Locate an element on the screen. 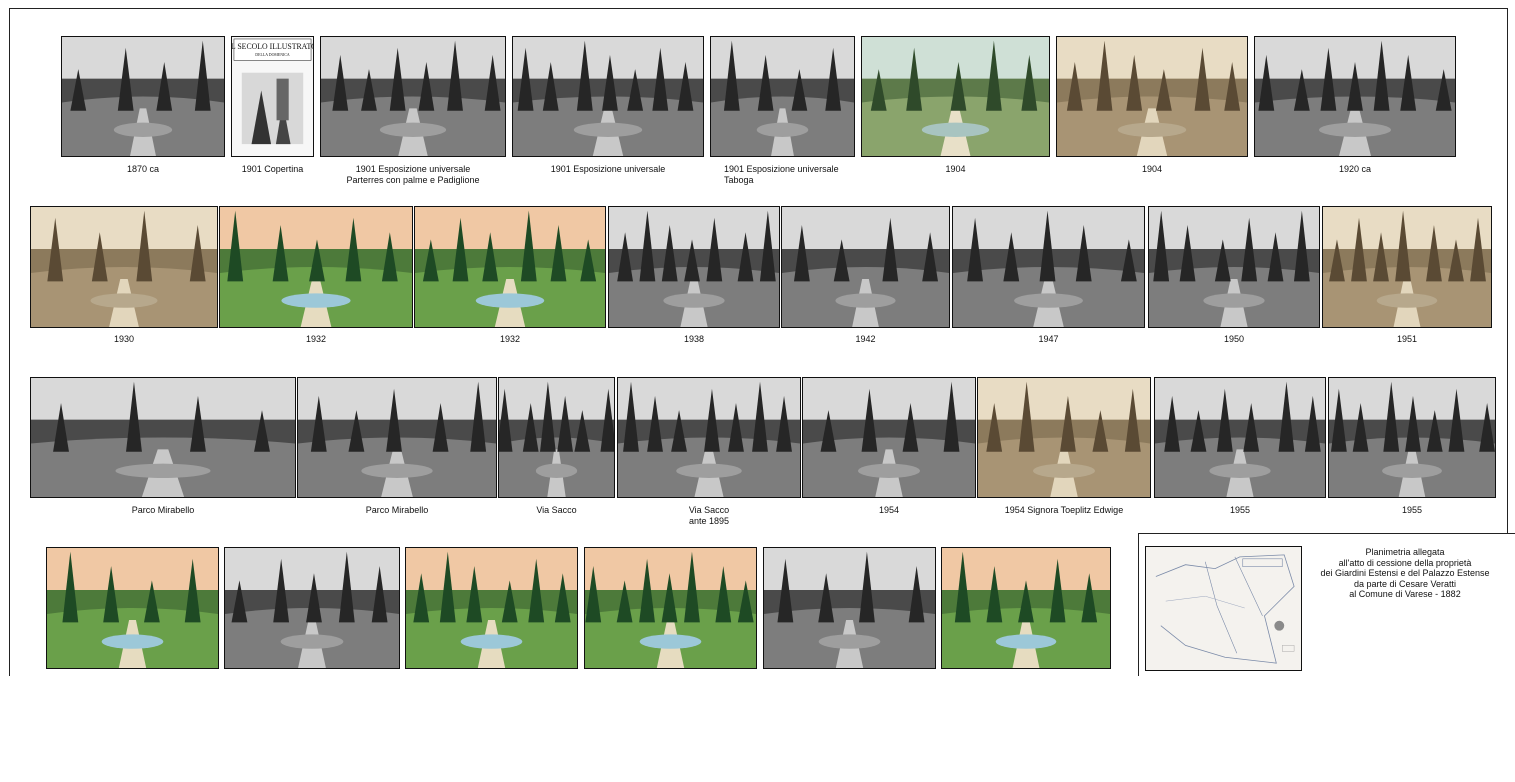 Image resolution: width=1515 pixels, height=782 pixels. photo-caption: 1930 is located at coordinates (124, 339).